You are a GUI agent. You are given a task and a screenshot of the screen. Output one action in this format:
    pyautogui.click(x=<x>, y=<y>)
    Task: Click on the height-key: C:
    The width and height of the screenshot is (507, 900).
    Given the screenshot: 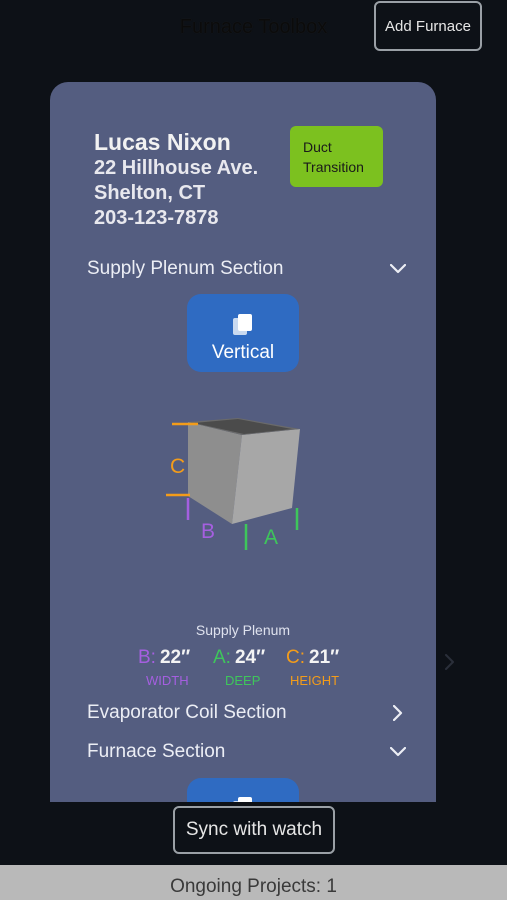 What is the action you would take?
    pyautogui.click(x=295, y=657)
    